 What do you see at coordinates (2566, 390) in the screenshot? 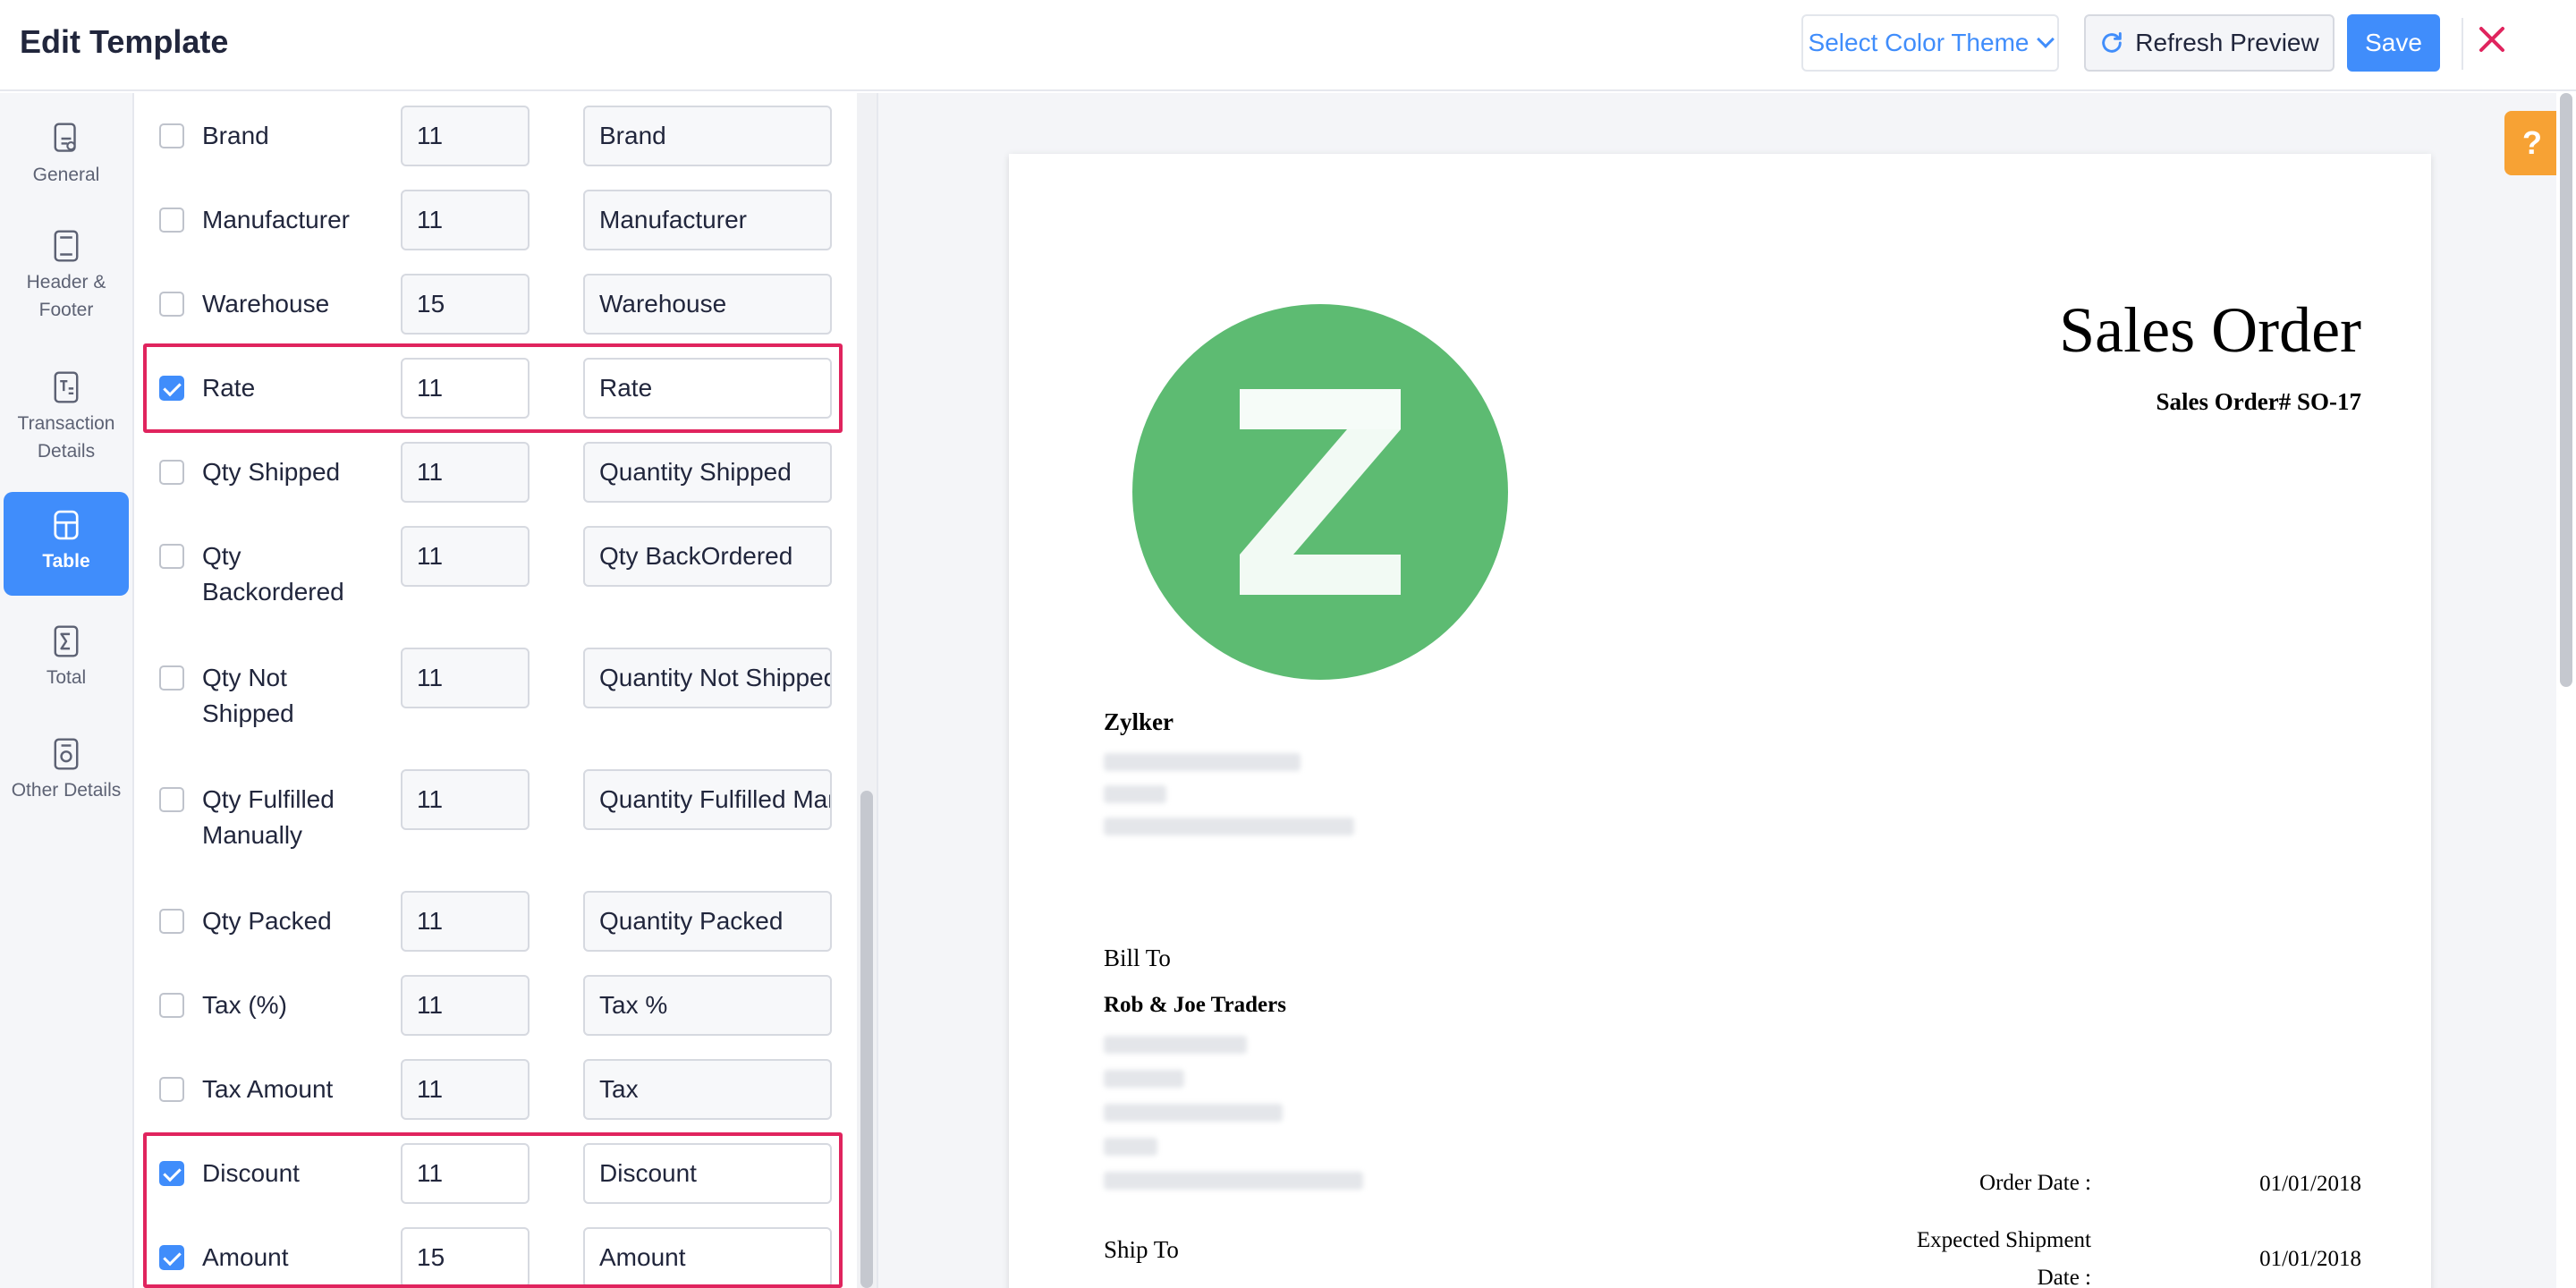
I see `preview-scrollbar-thumb` at bounding box center [2566, 390].